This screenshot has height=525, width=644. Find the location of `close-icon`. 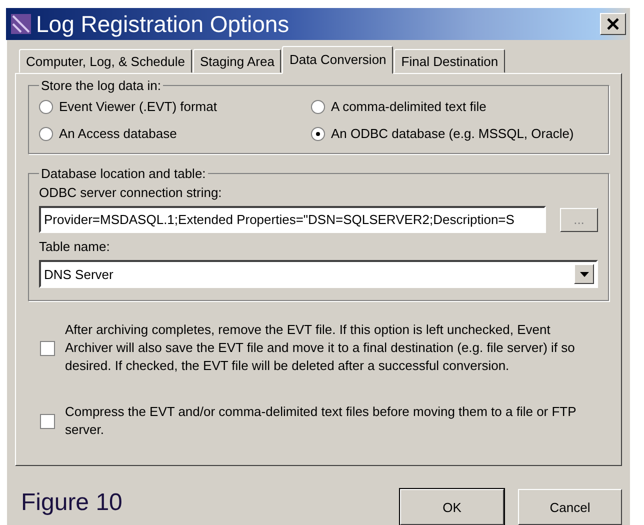

close-icon is located at coordinates (613, 24).